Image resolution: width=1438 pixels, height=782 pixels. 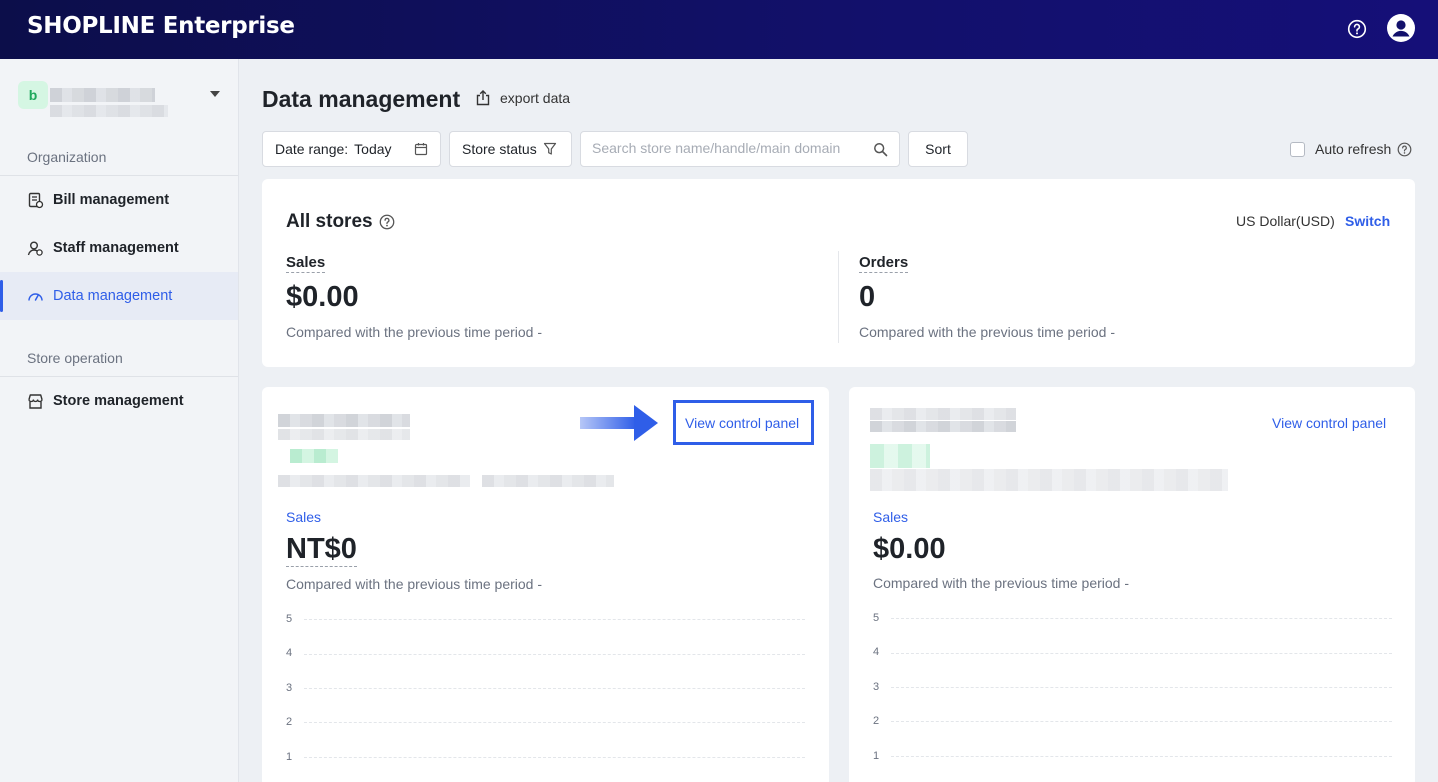 I want to click on section-label-organization: Organization, so click(x=67, y=157).